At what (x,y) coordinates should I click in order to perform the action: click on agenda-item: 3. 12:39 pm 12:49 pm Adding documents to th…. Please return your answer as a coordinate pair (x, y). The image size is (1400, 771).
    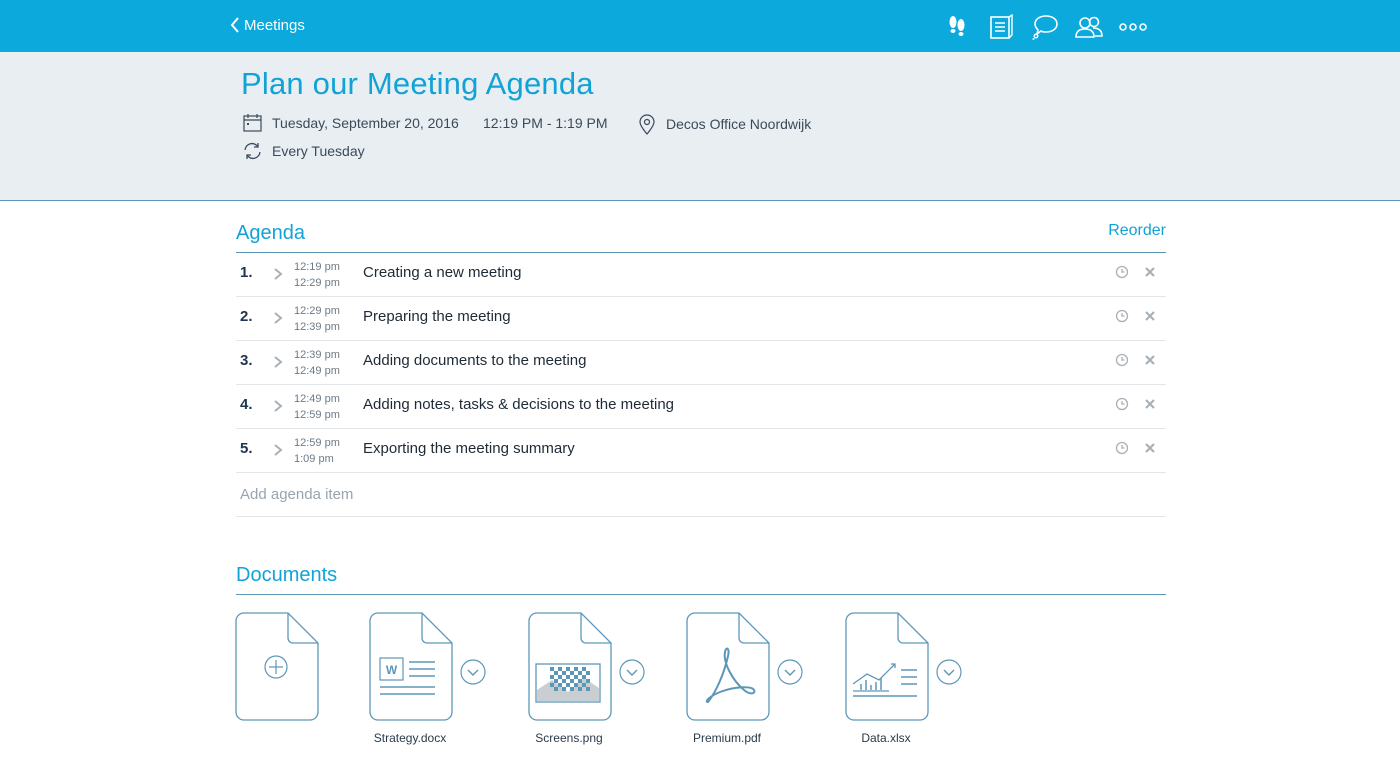
    Looking at the image, I should click on (701, 363).